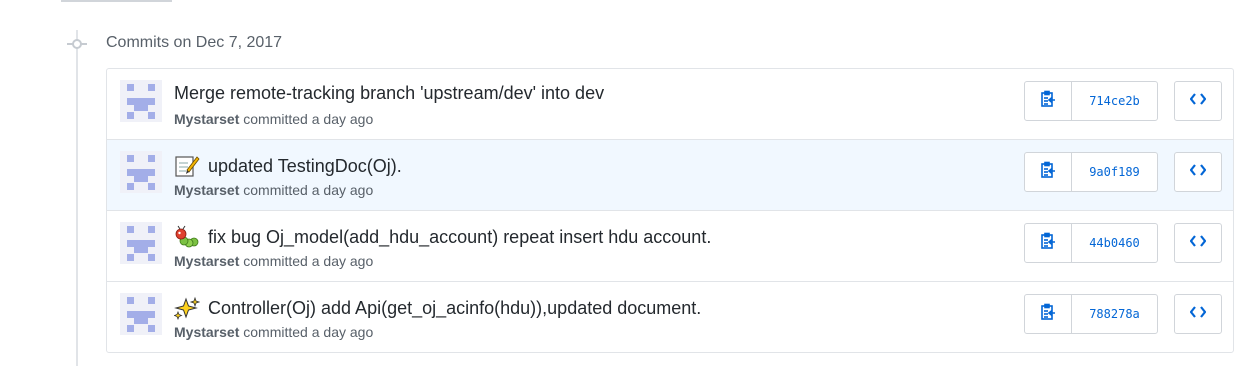 The image size is (1242, 366). Describe the element at coordinates (77, 198) in the screenshot. I see `timeline-line` at that location.